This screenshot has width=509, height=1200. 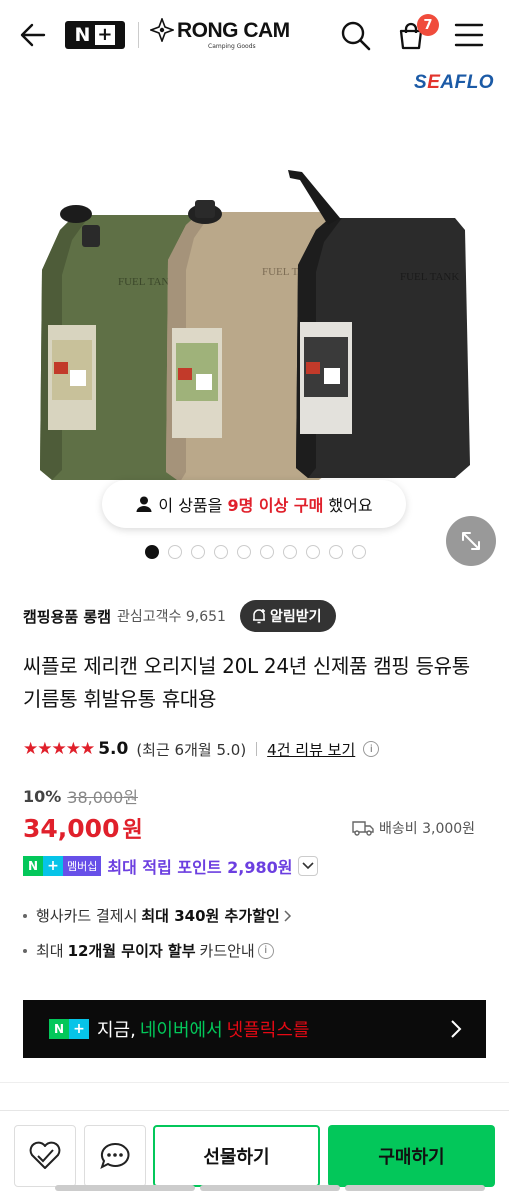 I want to click on membership-points-row: N + 멤버십 최대 적립 포인트 2,980원, so click(x=171, y=866).